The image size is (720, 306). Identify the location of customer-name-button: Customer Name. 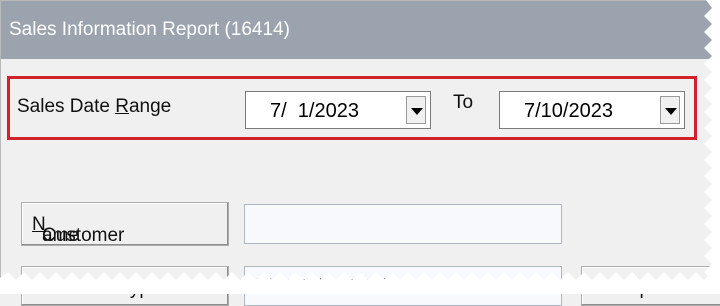
(125, 224).